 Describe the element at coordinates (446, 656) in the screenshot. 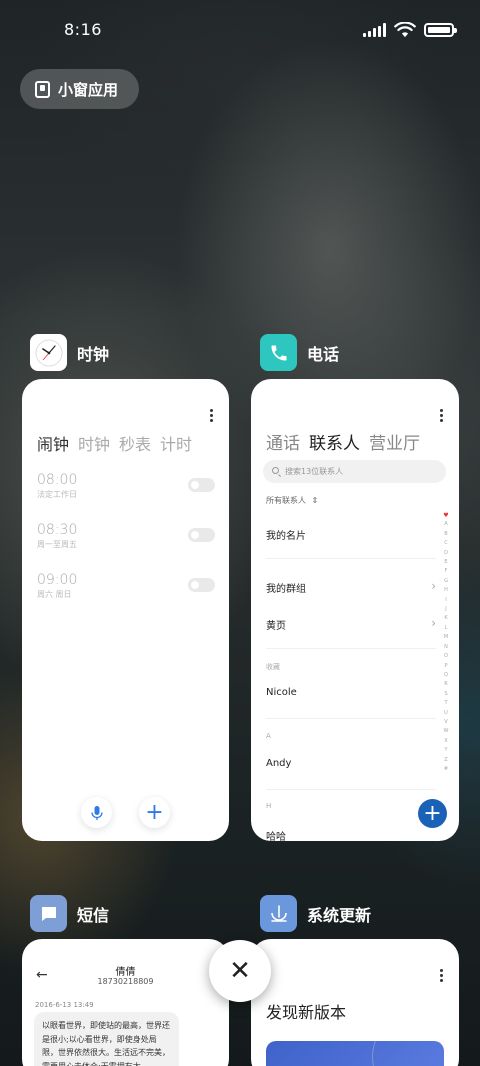

I see `index-letter: O` at that location.